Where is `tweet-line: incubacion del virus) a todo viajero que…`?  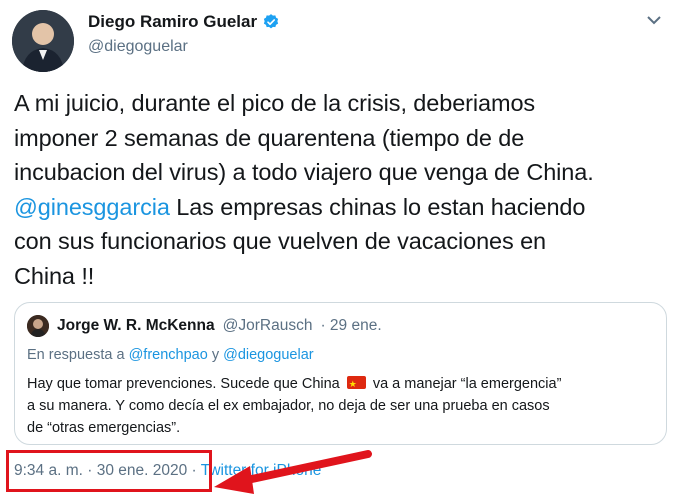 tweet-line: incubacion del virus) a todo viajero que… is located at coordinates (304, 172).